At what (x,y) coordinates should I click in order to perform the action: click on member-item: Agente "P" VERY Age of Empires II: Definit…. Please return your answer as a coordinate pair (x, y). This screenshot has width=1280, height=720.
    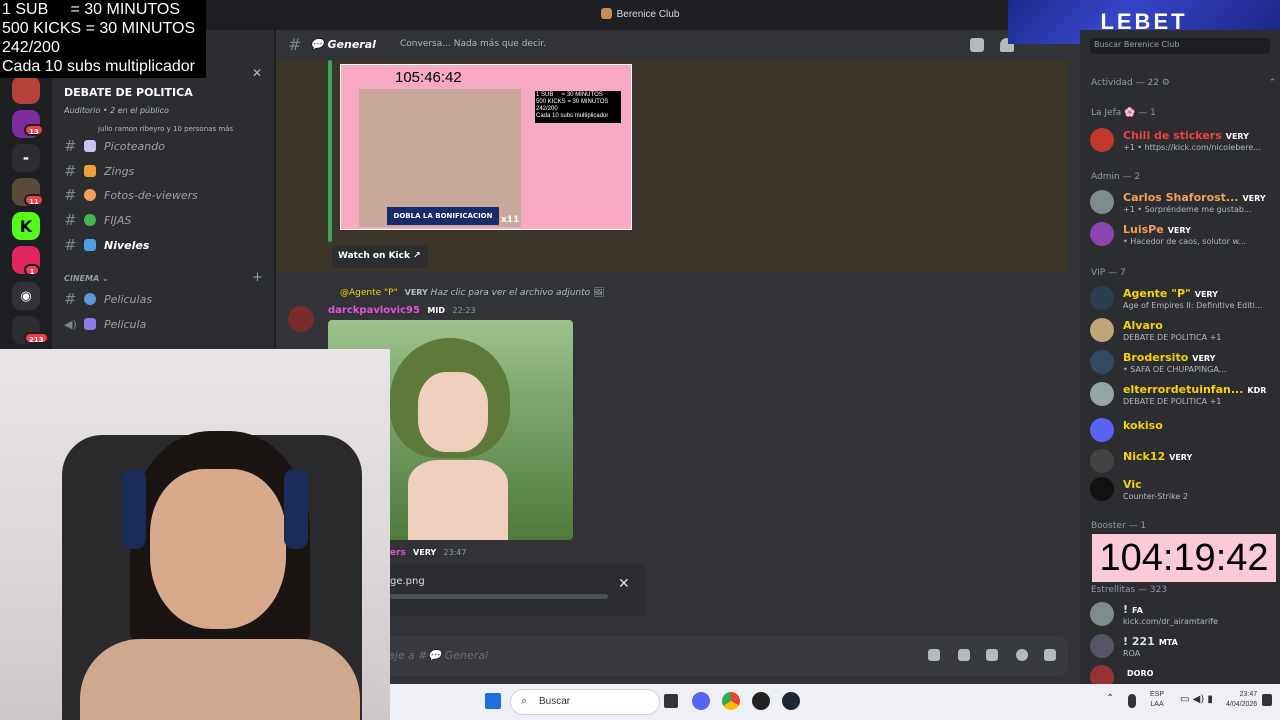
    Looking at the image, I should click on (1182, 300).